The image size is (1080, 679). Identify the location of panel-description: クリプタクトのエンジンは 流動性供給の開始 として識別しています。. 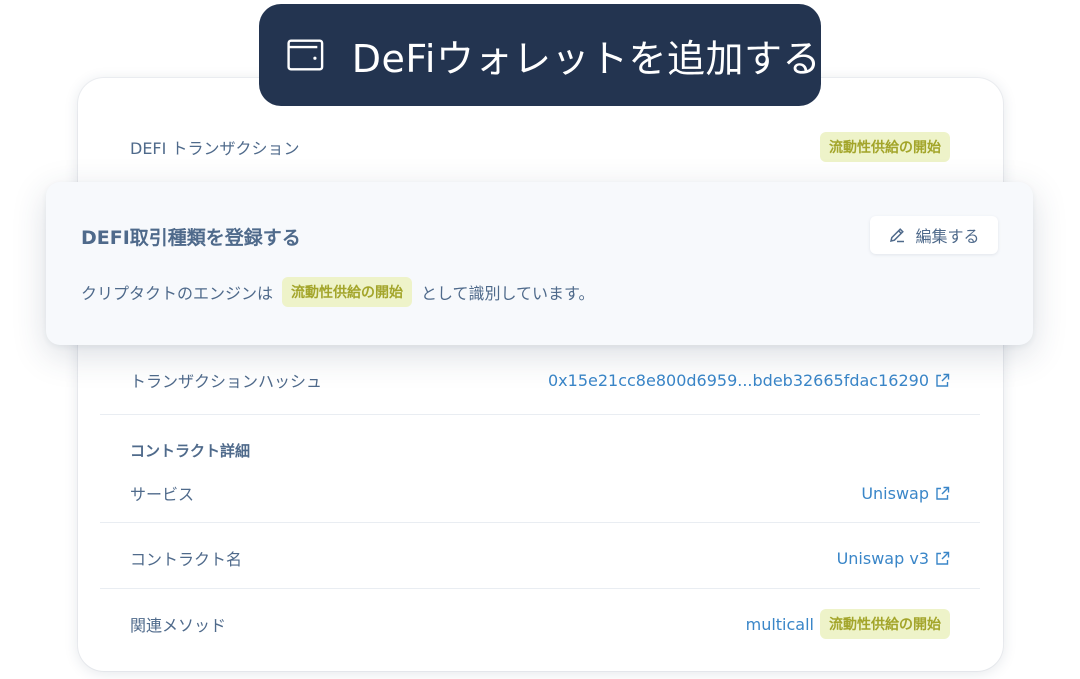
(337, 292).